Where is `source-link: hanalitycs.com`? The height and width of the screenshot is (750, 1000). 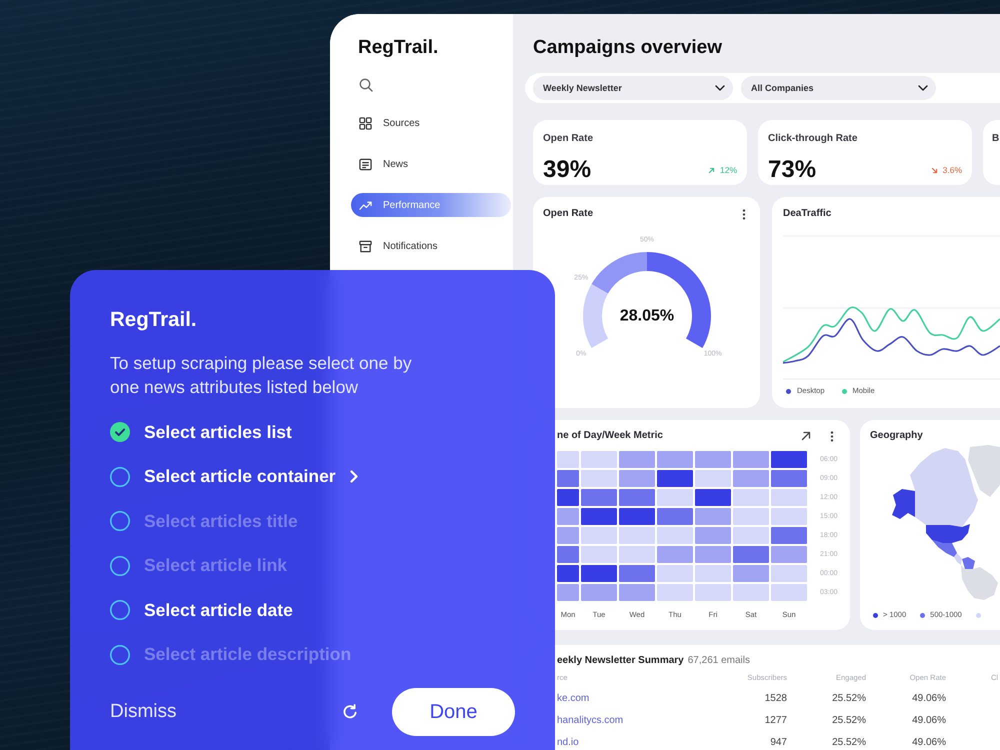 source-link: hanalitycs.com is located at coordinates (590, 721).